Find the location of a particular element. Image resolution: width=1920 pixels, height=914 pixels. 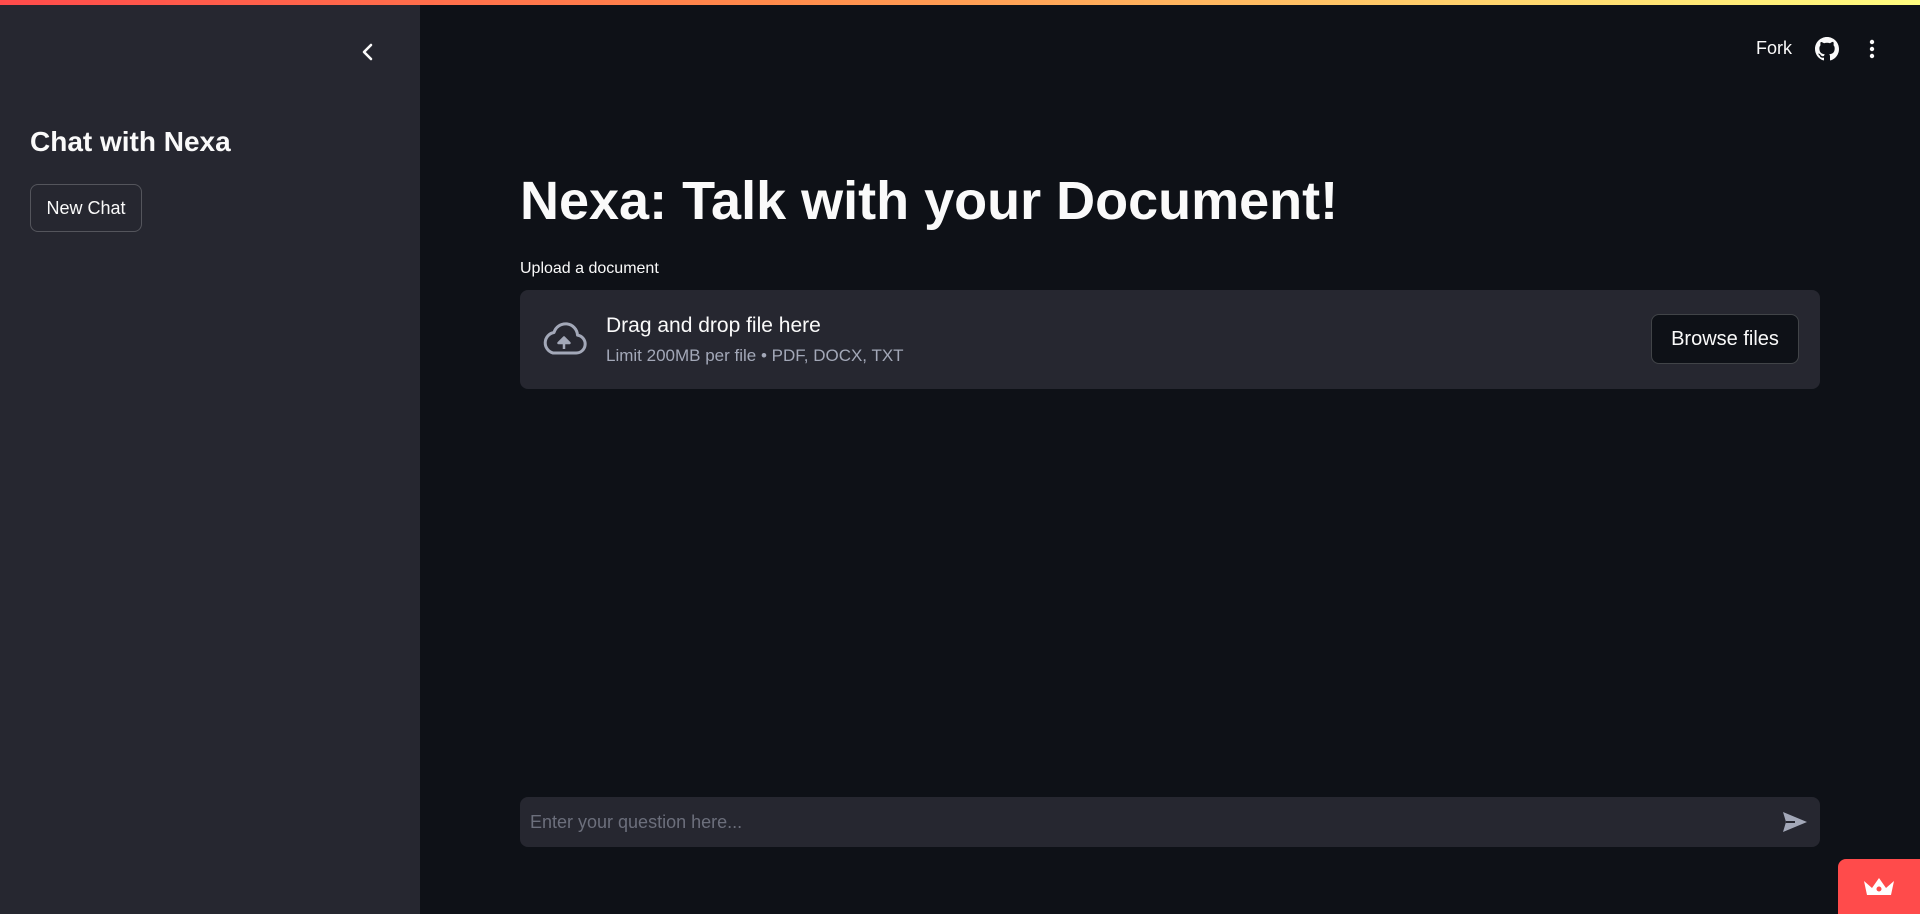

chat-input-container is located at coordinates (1170, 822).